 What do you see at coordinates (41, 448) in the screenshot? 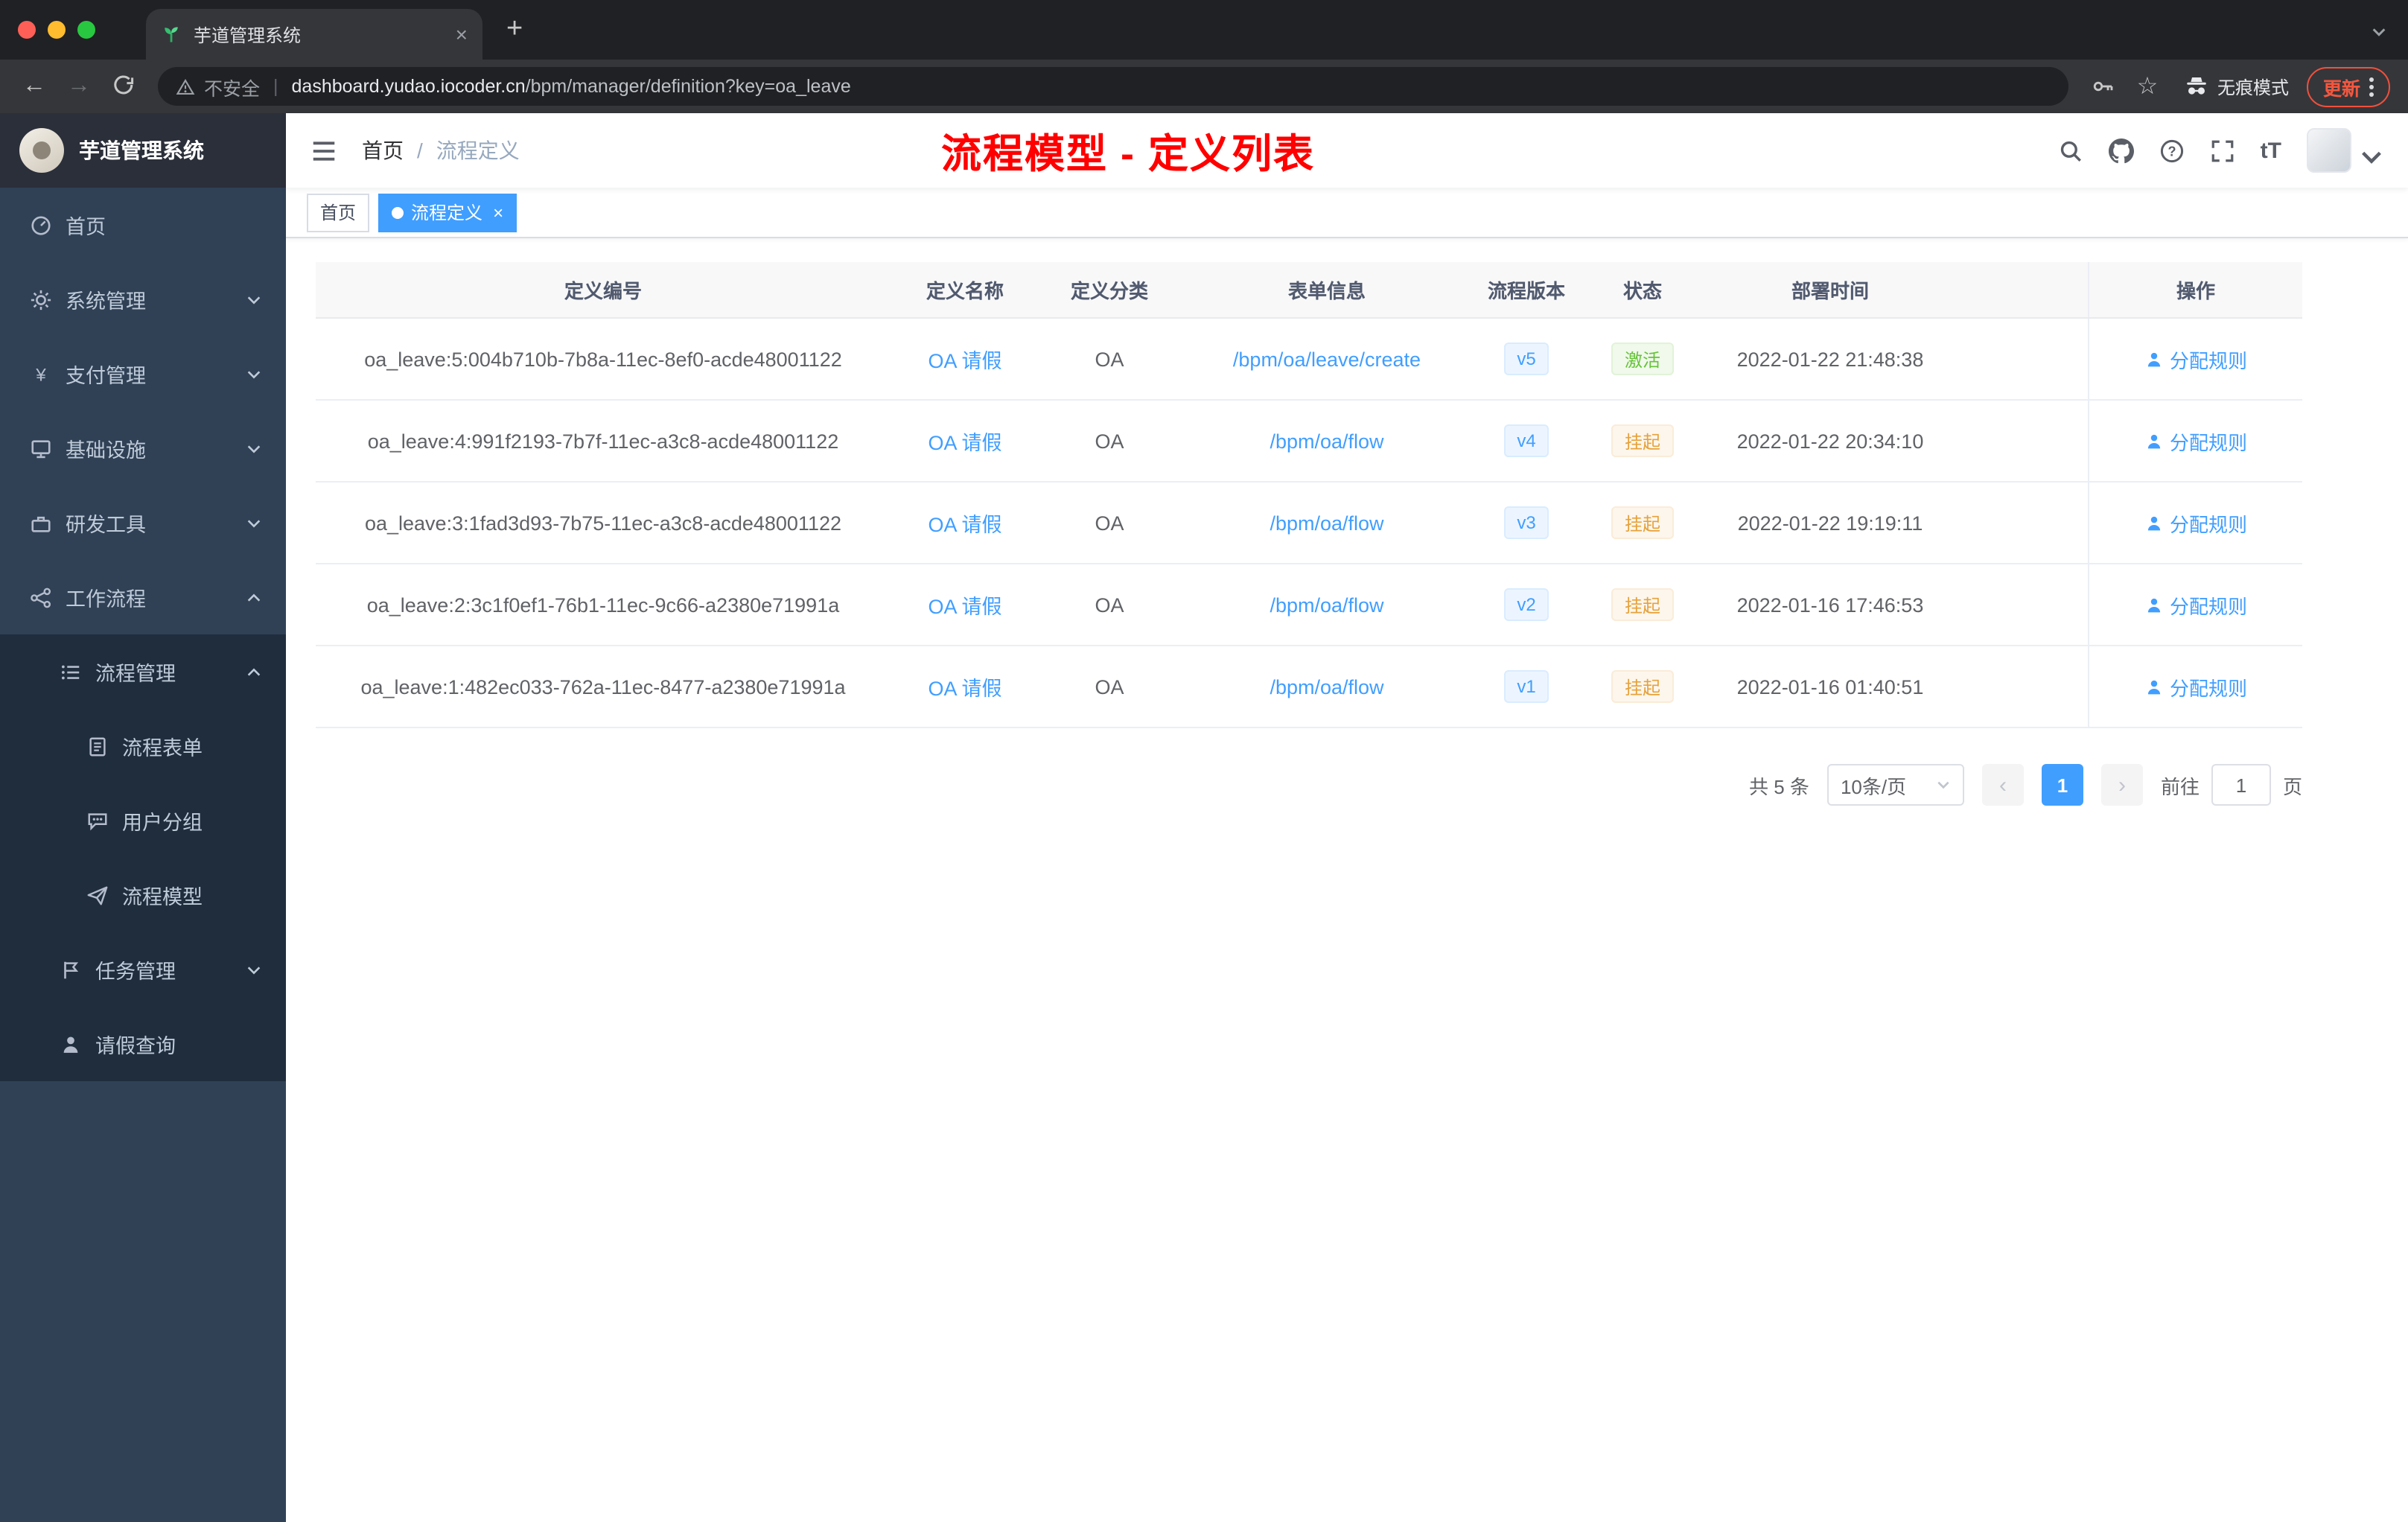
I see `monitor-icon` at bounding box center [41, 448].